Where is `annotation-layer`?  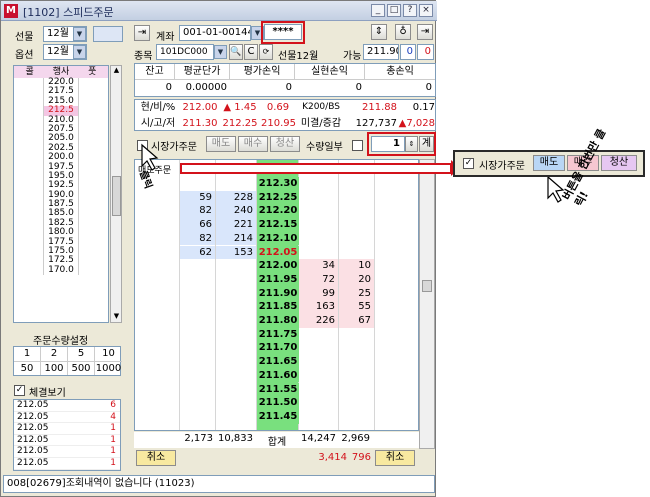 annotation-layer is located at coordinates (353, 173).